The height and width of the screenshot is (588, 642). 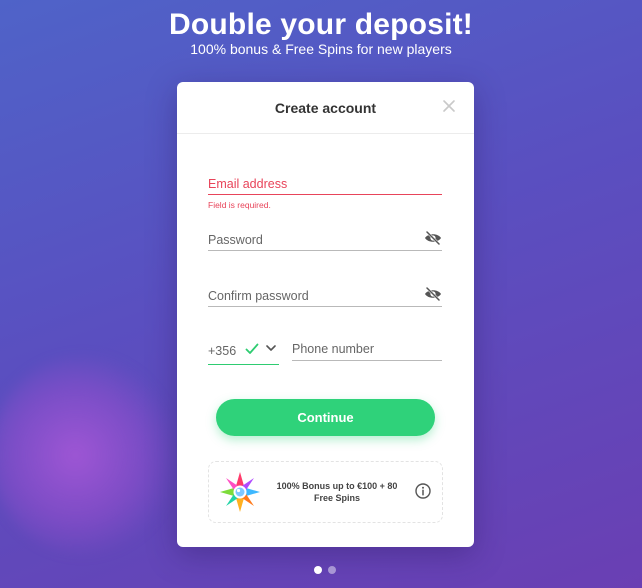 I want to click on info-icon, so click(x=423, y=491).